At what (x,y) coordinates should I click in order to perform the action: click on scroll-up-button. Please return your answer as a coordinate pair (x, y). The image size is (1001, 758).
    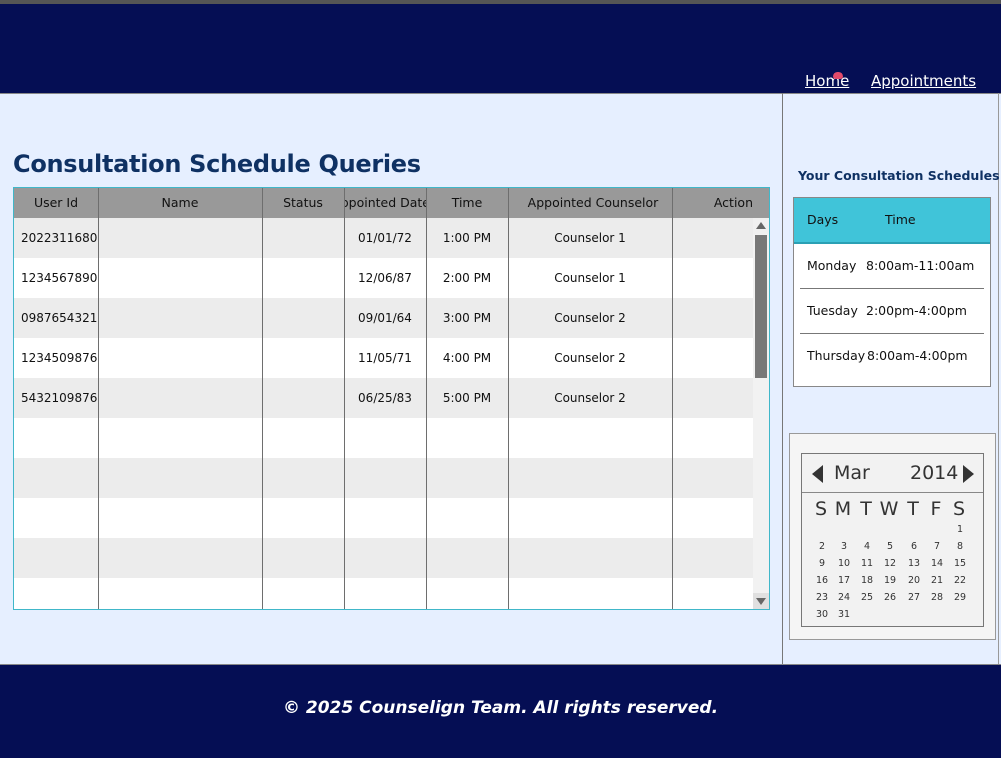
    Looking at the image, I should click on (761, 226).